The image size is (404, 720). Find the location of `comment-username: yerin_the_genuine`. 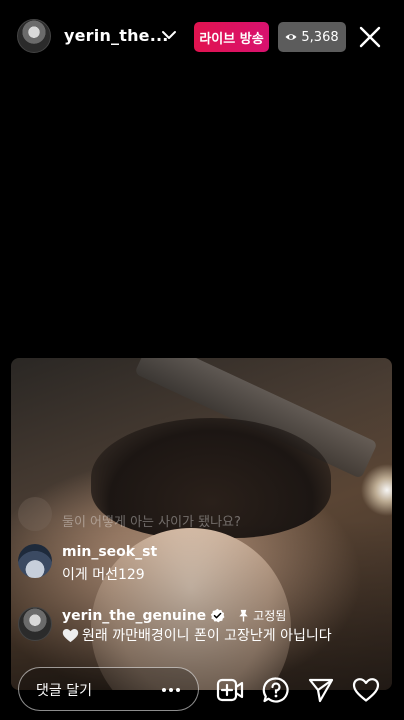

comment-username: yerin_the_genuine is located at coordinates (134, 616).